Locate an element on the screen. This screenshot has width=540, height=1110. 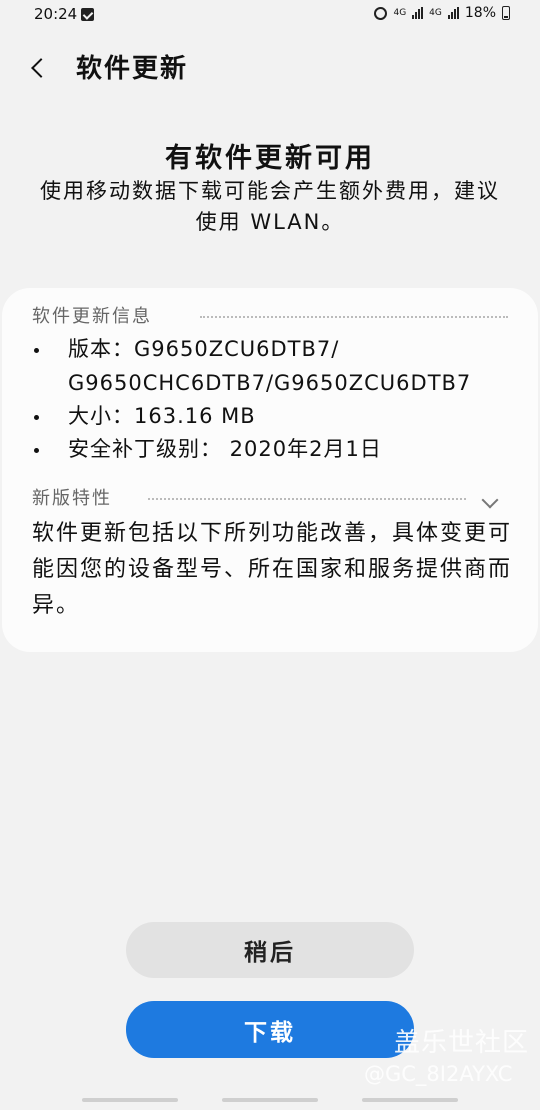
download-button: 下载 is located at coordinates (270, 1029).